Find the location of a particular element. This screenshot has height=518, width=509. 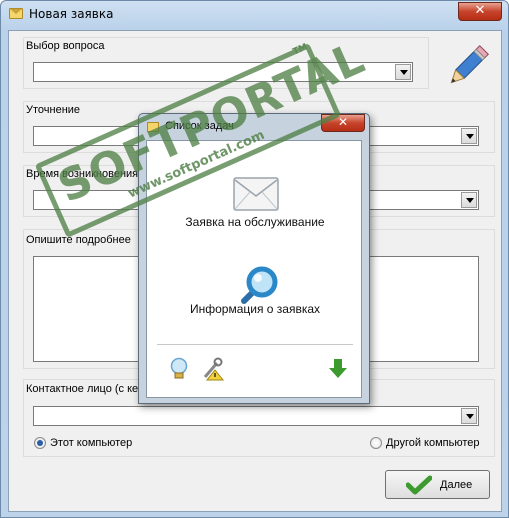

footer-divider is located at coordinates (255, 344).